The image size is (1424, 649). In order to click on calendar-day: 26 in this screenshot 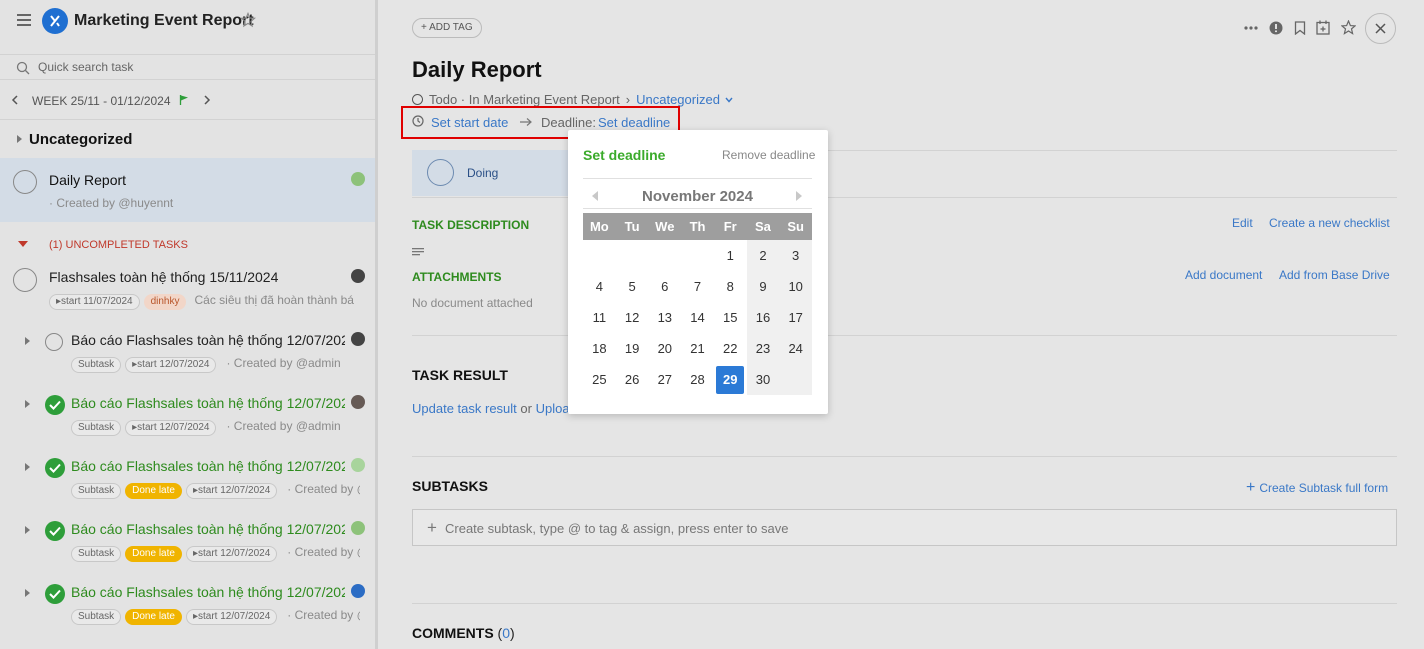, I will do `click(632, 379)`.